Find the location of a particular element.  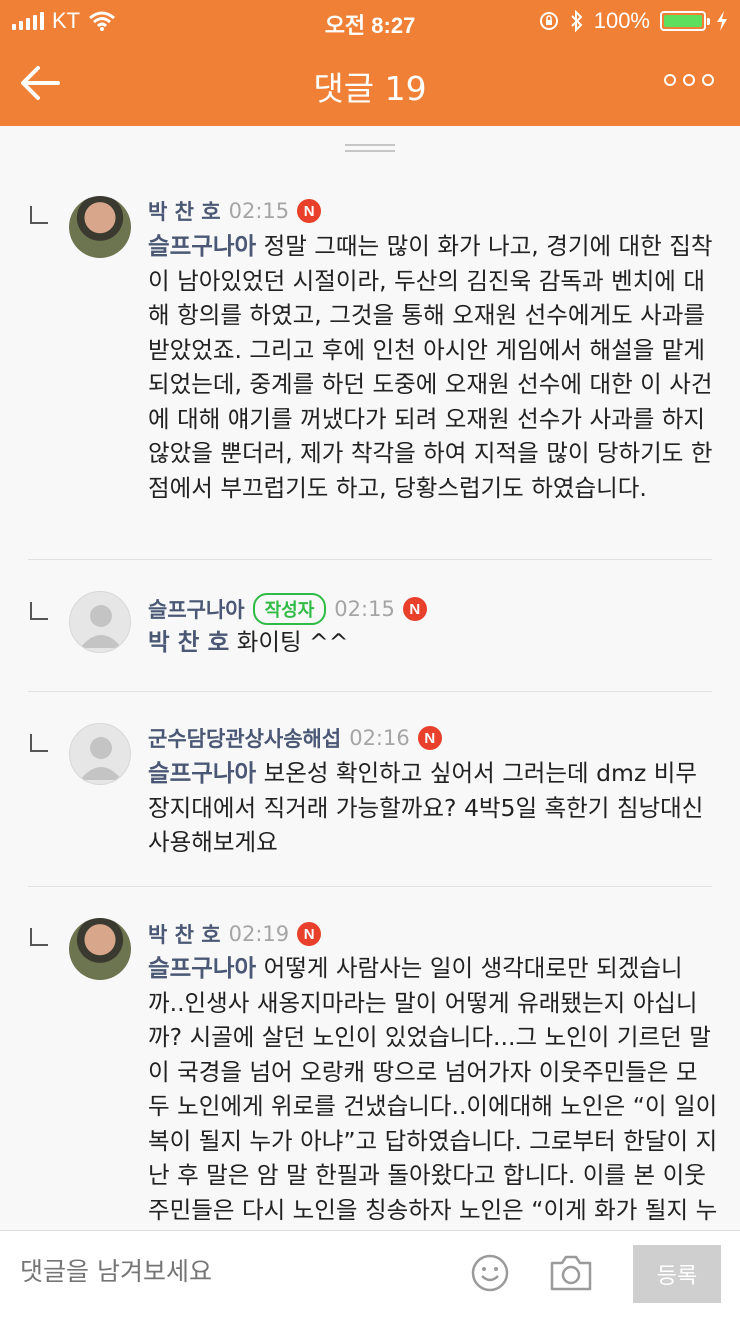

comment-input-bar: 등록 is located at coordinates (370, 1273).